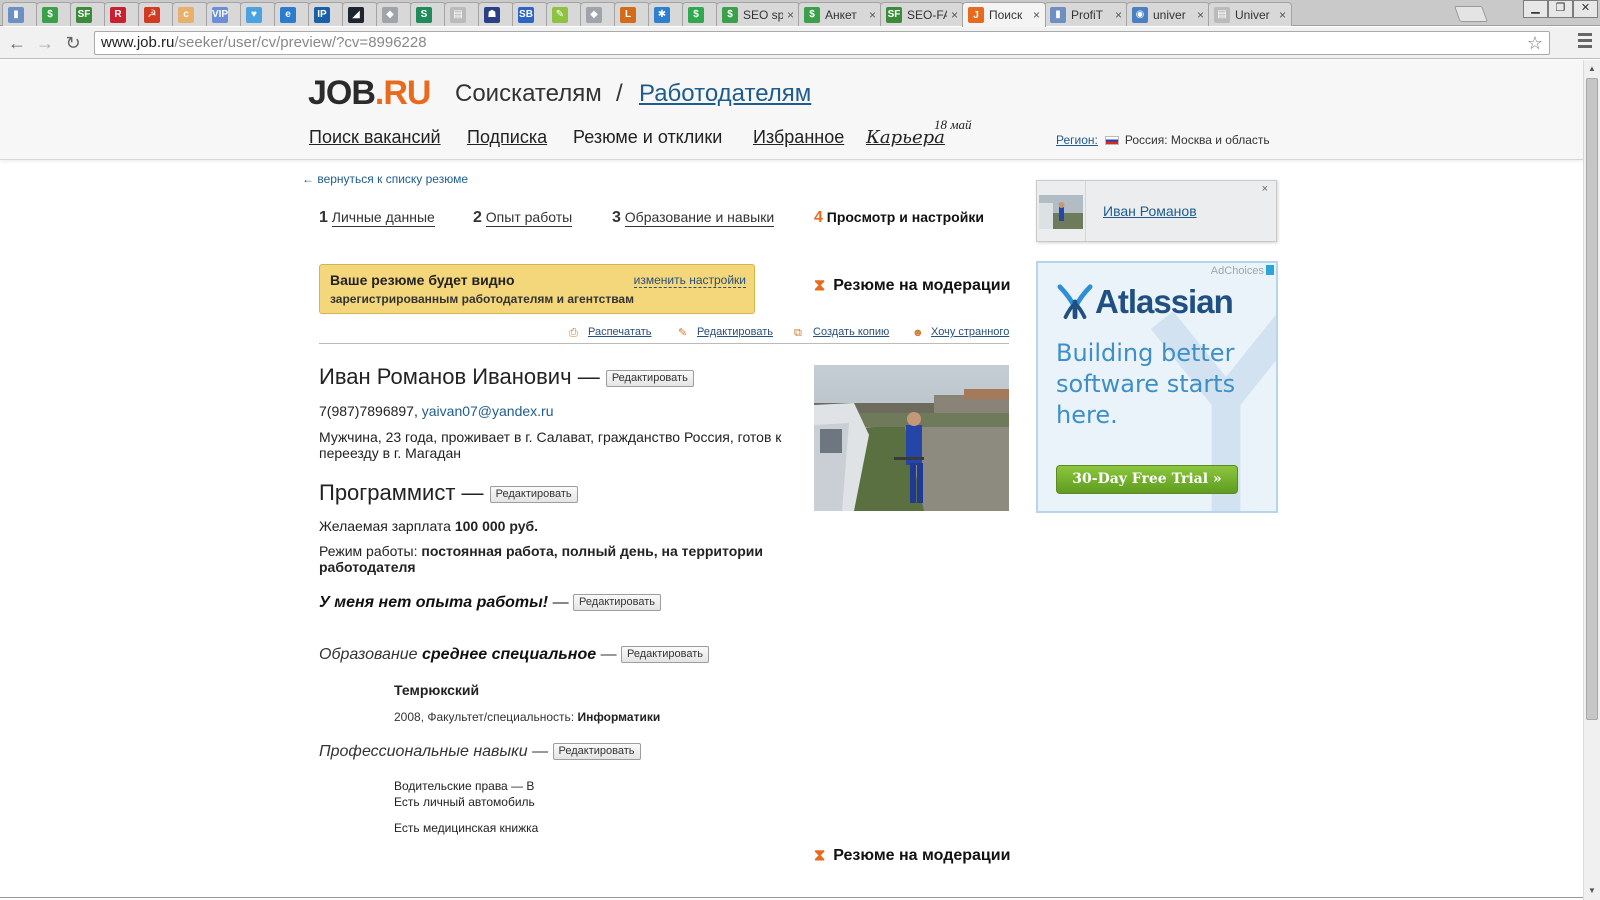 The image size is (1600, 900). What do you see at coordinates (610, 332) in the screenshot?
I see `print-link: ⎙ Распечатать` at bounding box center [610, 332].